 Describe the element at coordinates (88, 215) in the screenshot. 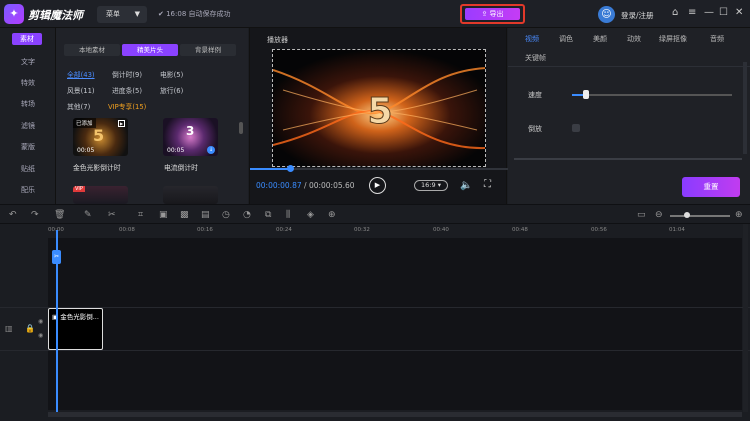

I see `edit-icon: ✎` at that location.